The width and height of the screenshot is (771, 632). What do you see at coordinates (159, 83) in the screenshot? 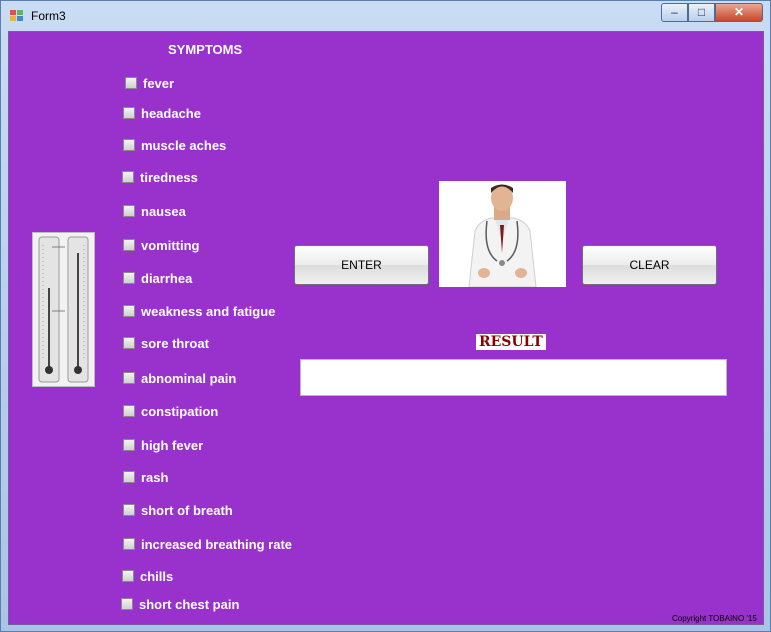
I see `symptom-label: fever` at bounding box center [159, 83].